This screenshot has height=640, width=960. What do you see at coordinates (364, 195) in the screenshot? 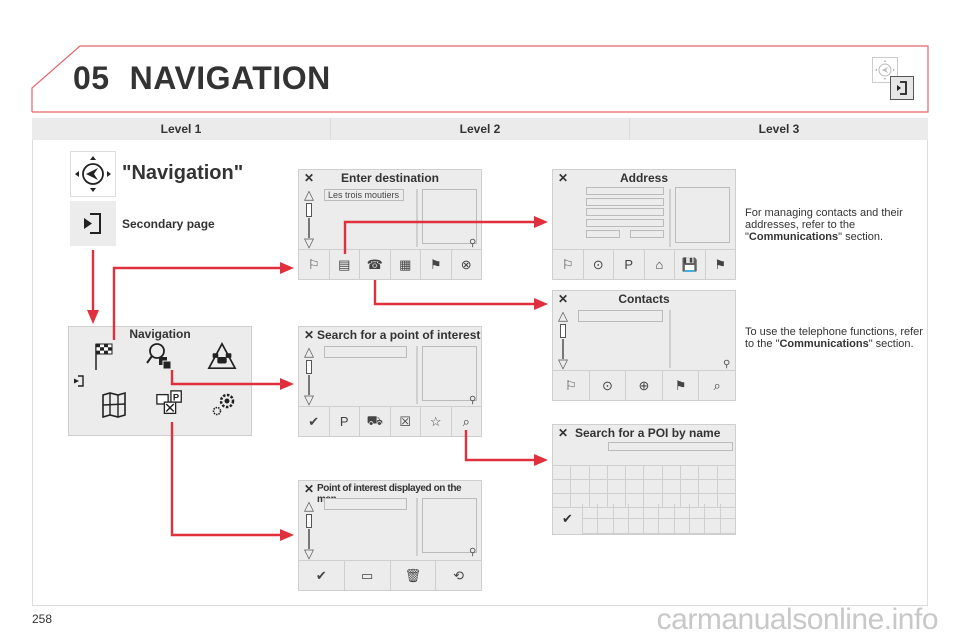
I see `destination-input: Les trois moutiers` at bounding box center [364, 195].